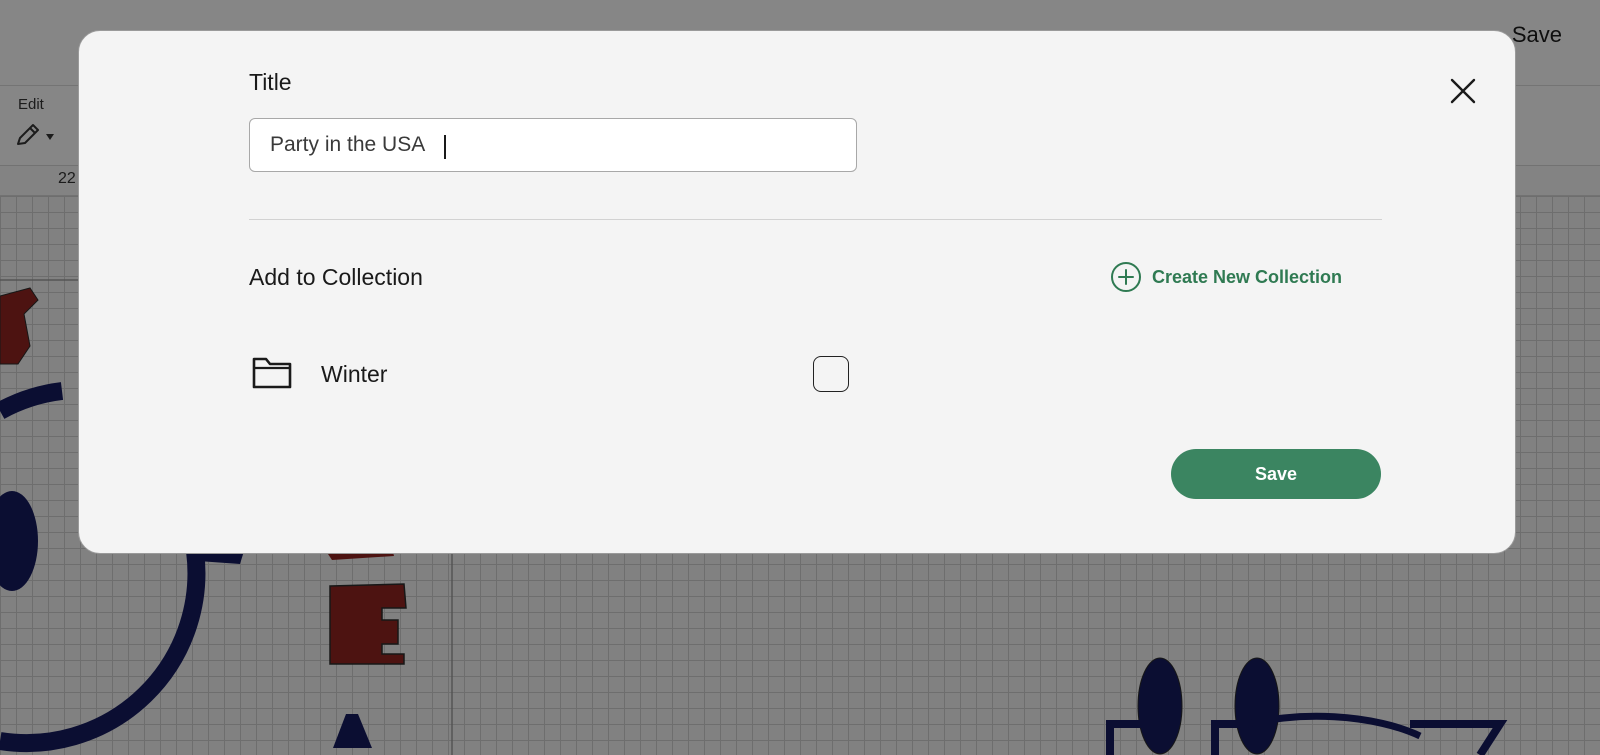 The width and height of the screenshot is (1600, 755). What do you see at coordinates (831, 374) in the screenshot?
I see `collection-checkbox` at bounding box center [831, 374].